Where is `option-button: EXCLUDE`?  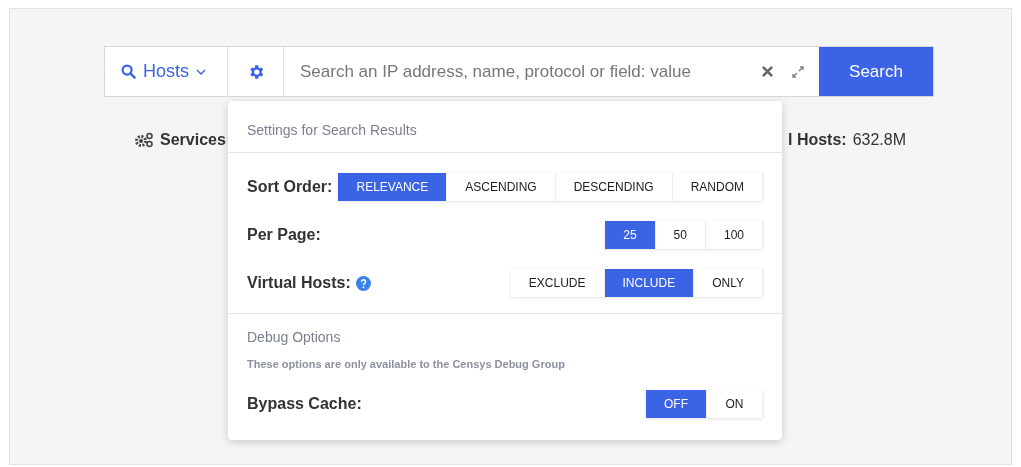
option-button: EXCLUDE is located at coordinates (557, 283).